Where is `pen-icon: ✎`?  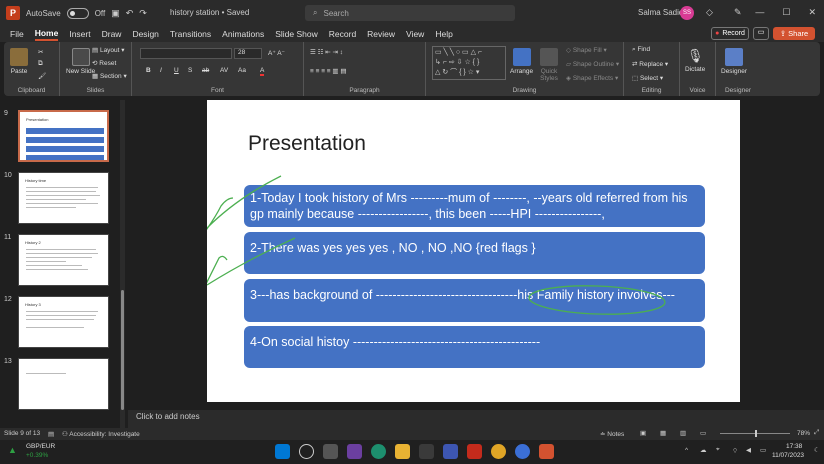 pen-icon: ✎ is located at coordinates (738, 12).